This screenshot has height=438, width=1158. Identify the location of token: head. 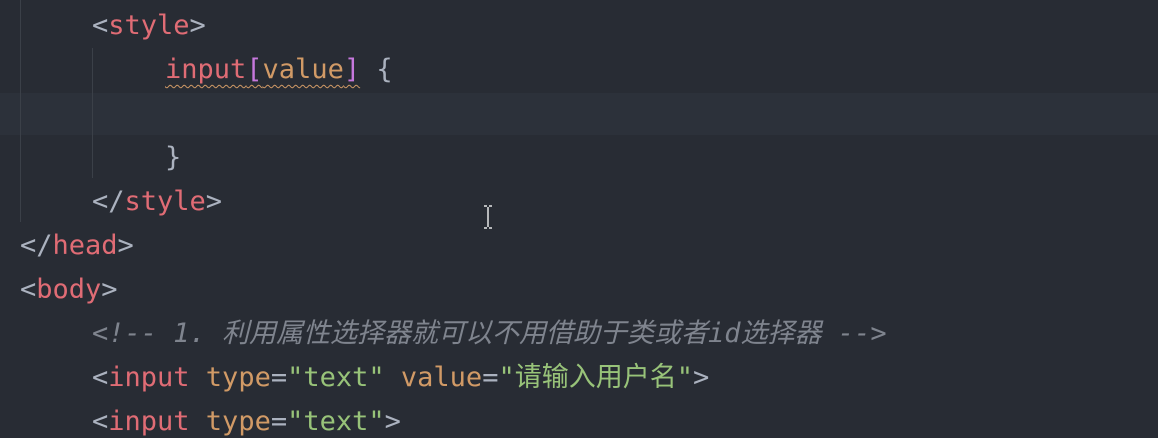
(85, 245).